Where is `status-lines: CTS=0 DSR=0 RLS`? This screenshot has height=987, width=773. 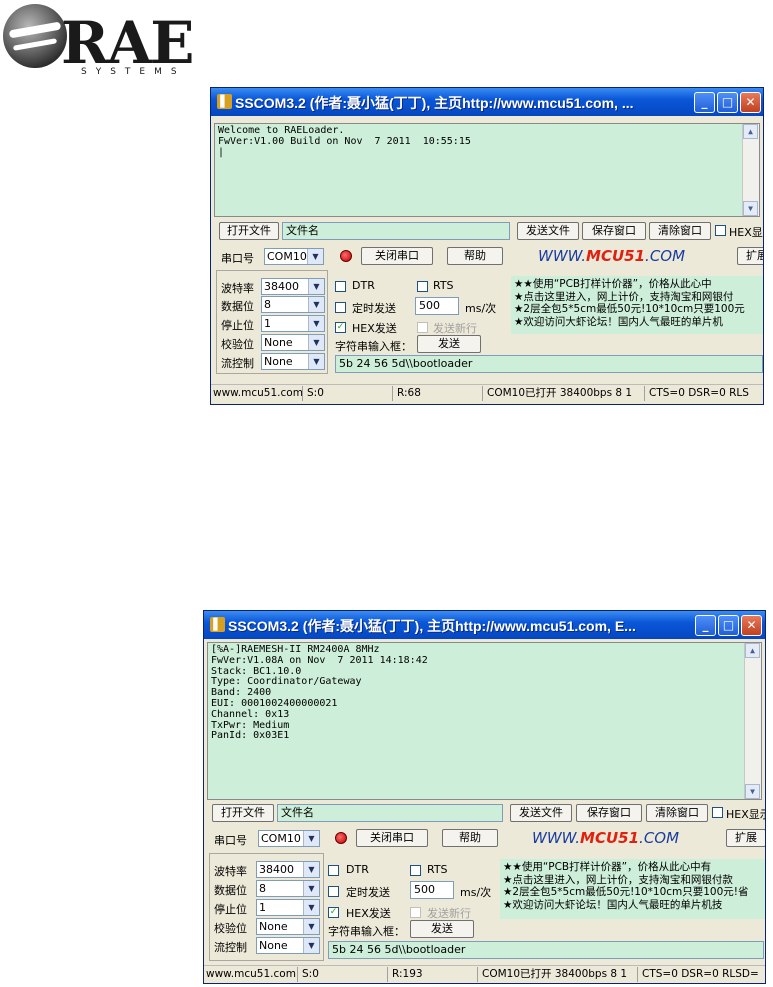 status-lines: CTS=0 DSR=0 RLS is located at coordinates (699, 393).